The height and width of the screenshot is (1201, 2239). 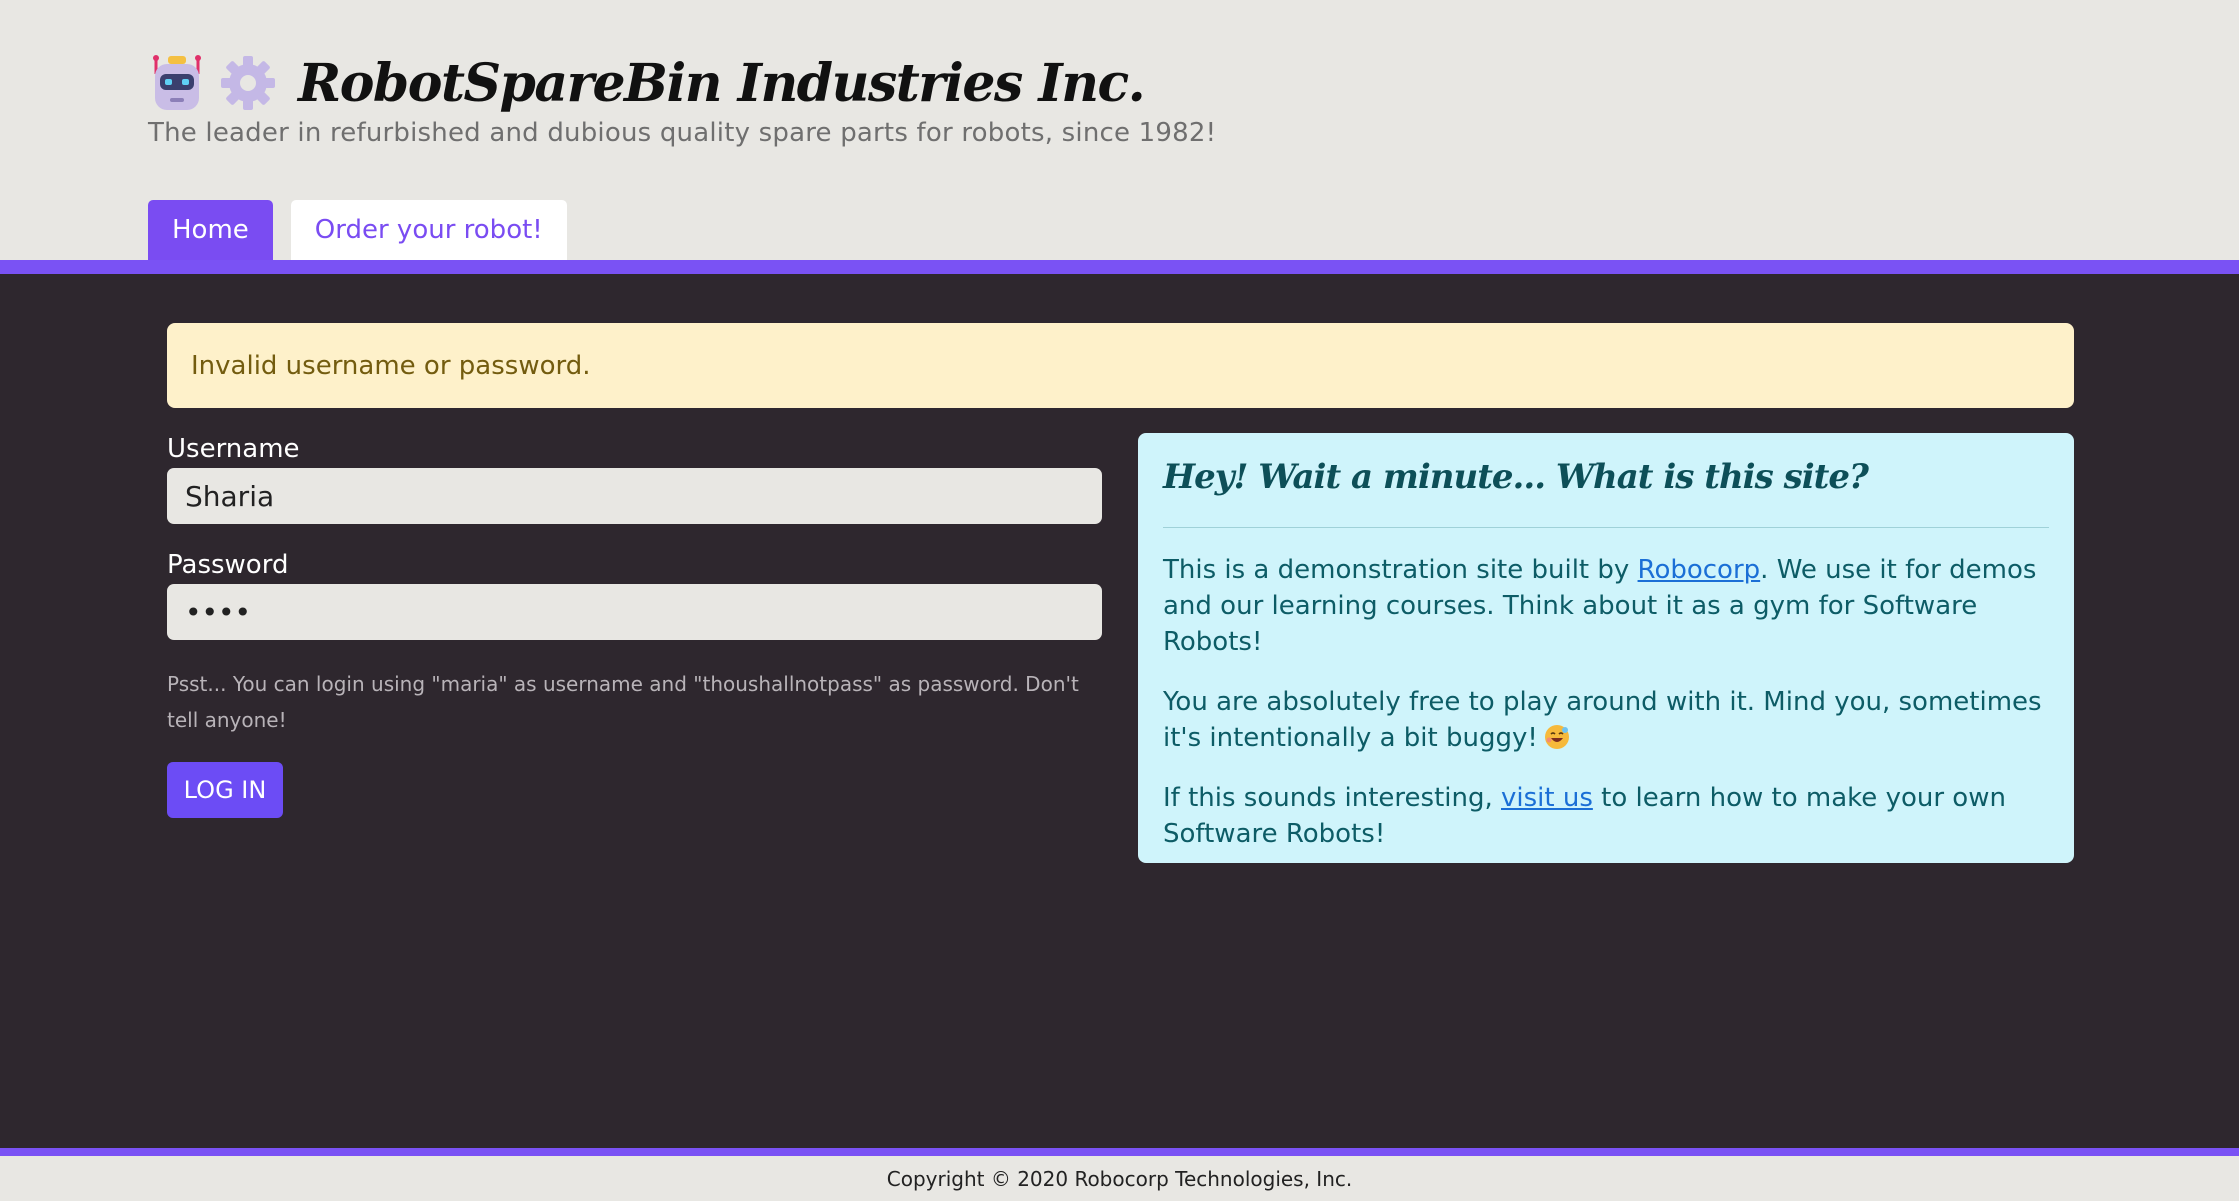 I want to click on password-input, so click(x=634, y=612).